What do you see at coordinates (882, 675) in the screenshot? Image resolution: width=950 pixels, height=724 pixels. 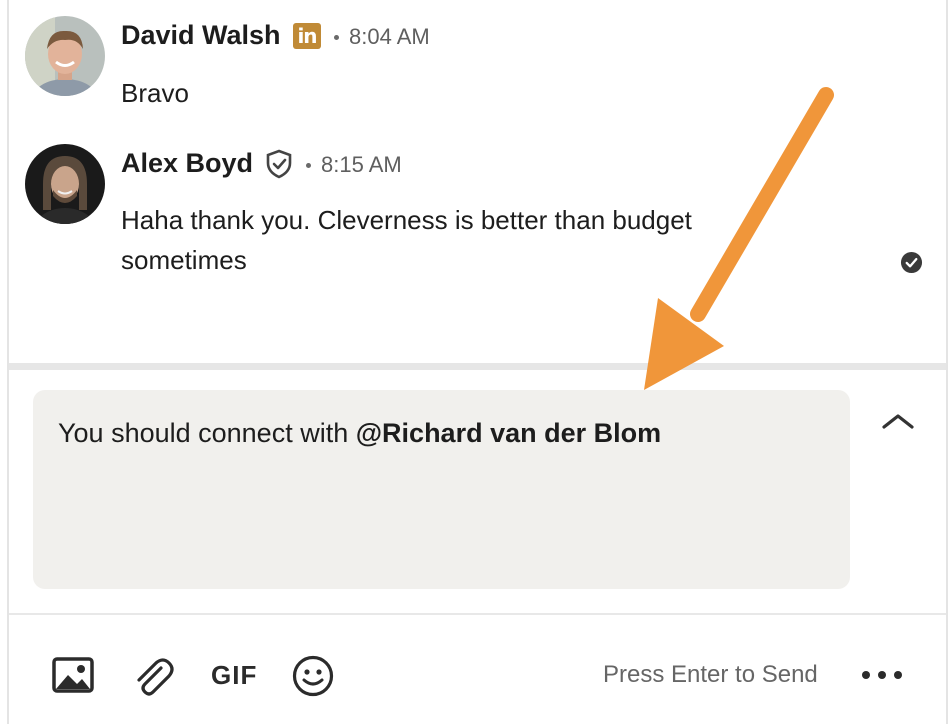 I see `more-options-icon` at bounding box center [882, 675].